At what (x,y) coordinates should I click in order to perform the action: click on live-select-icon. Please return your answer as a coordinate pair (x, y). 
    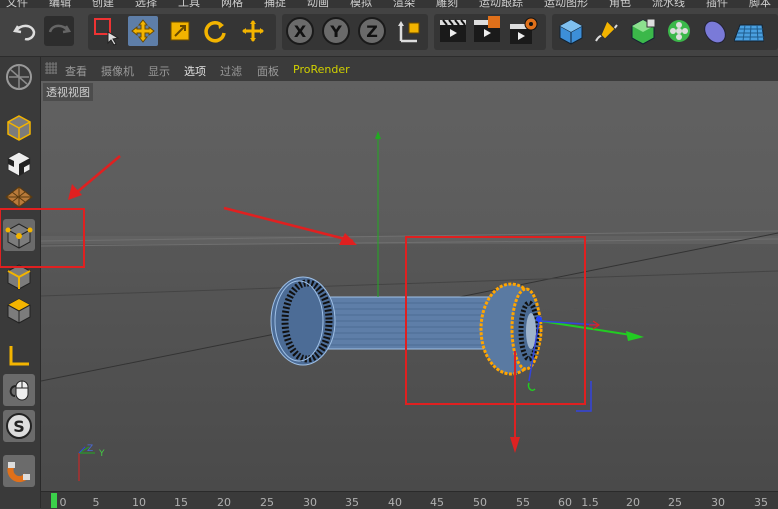
    Looking at the image, I should click on (107, 31).